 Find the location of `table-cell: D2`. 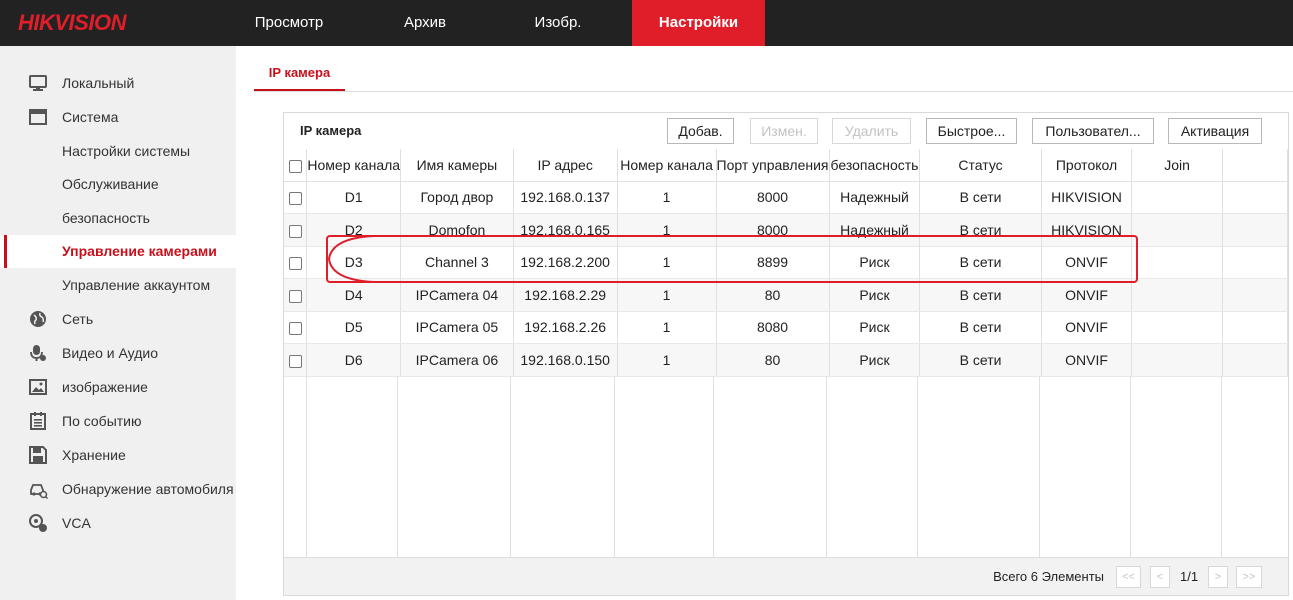

table-cell: D2 is located at coordinates (354, 230).